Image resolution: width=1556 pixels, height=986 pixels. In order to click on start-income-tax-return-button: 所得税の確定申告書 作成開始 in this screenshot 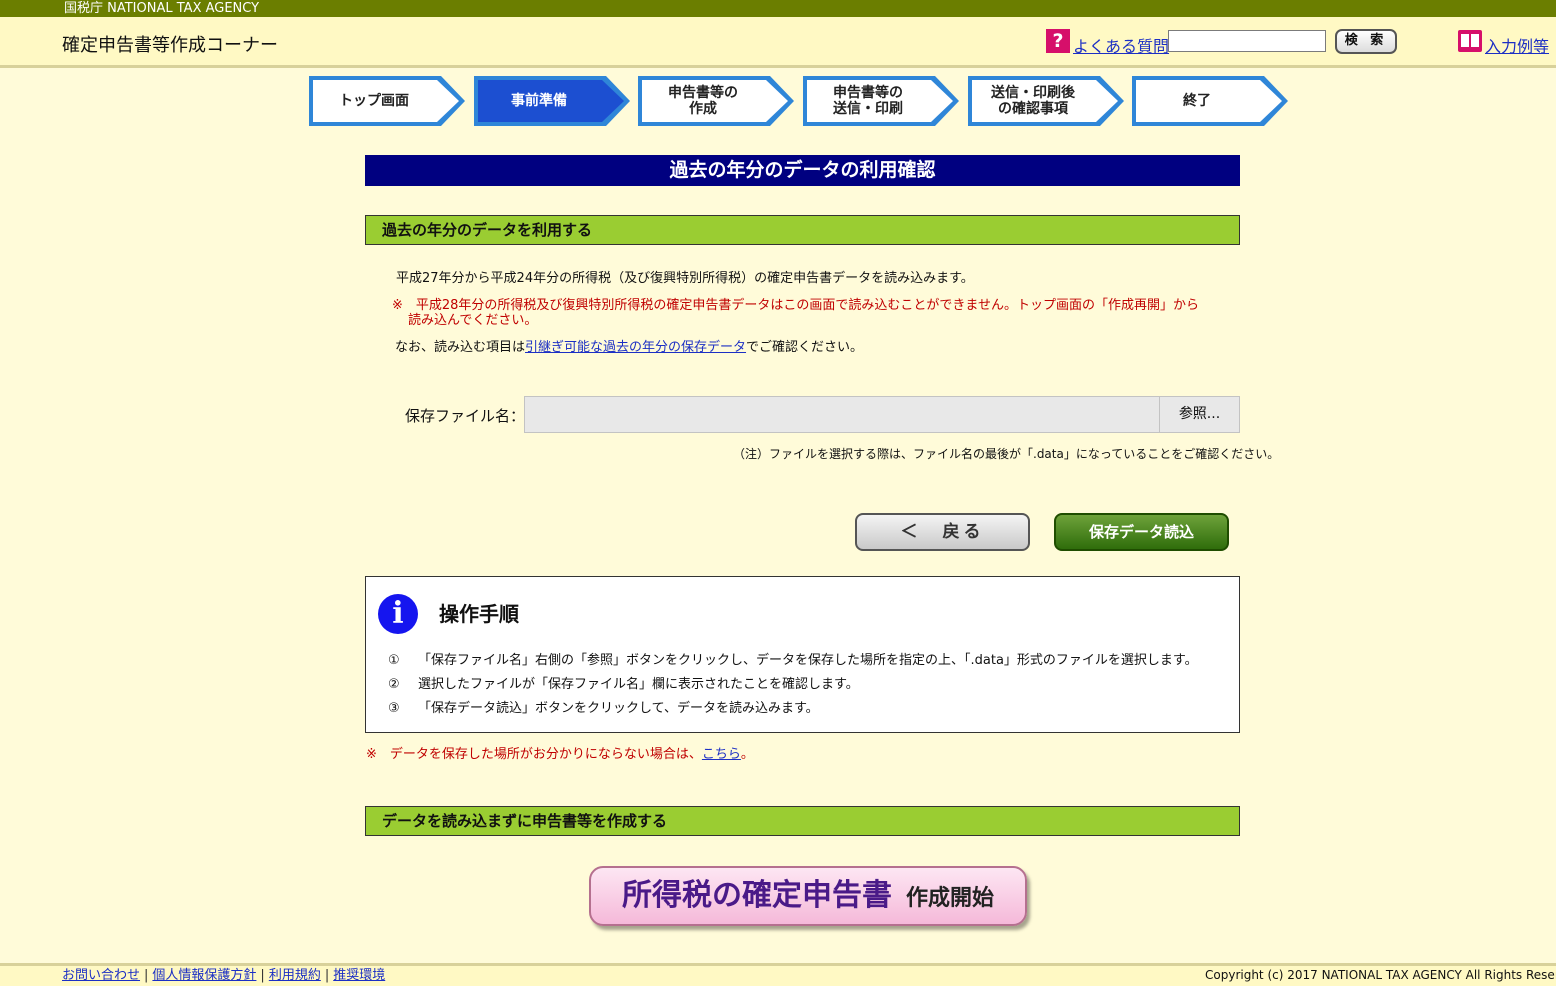, I will do `click(808, 896)`.